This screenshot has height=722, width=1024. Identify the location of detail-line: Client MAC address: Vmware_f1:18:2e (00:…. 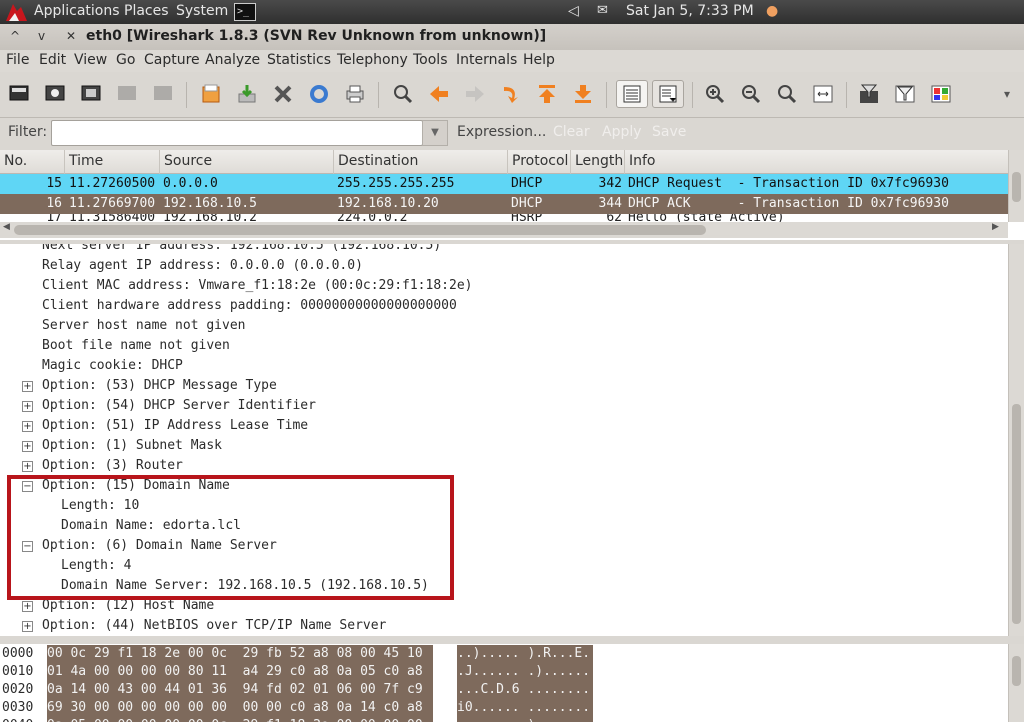
(257, 286).